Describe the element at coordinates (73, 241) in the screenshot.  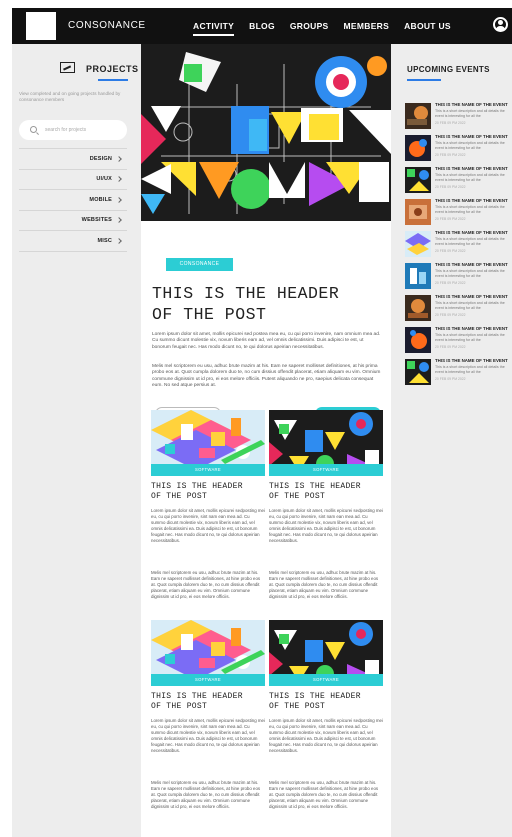
I see `category-item-misc: MISC` at that location.